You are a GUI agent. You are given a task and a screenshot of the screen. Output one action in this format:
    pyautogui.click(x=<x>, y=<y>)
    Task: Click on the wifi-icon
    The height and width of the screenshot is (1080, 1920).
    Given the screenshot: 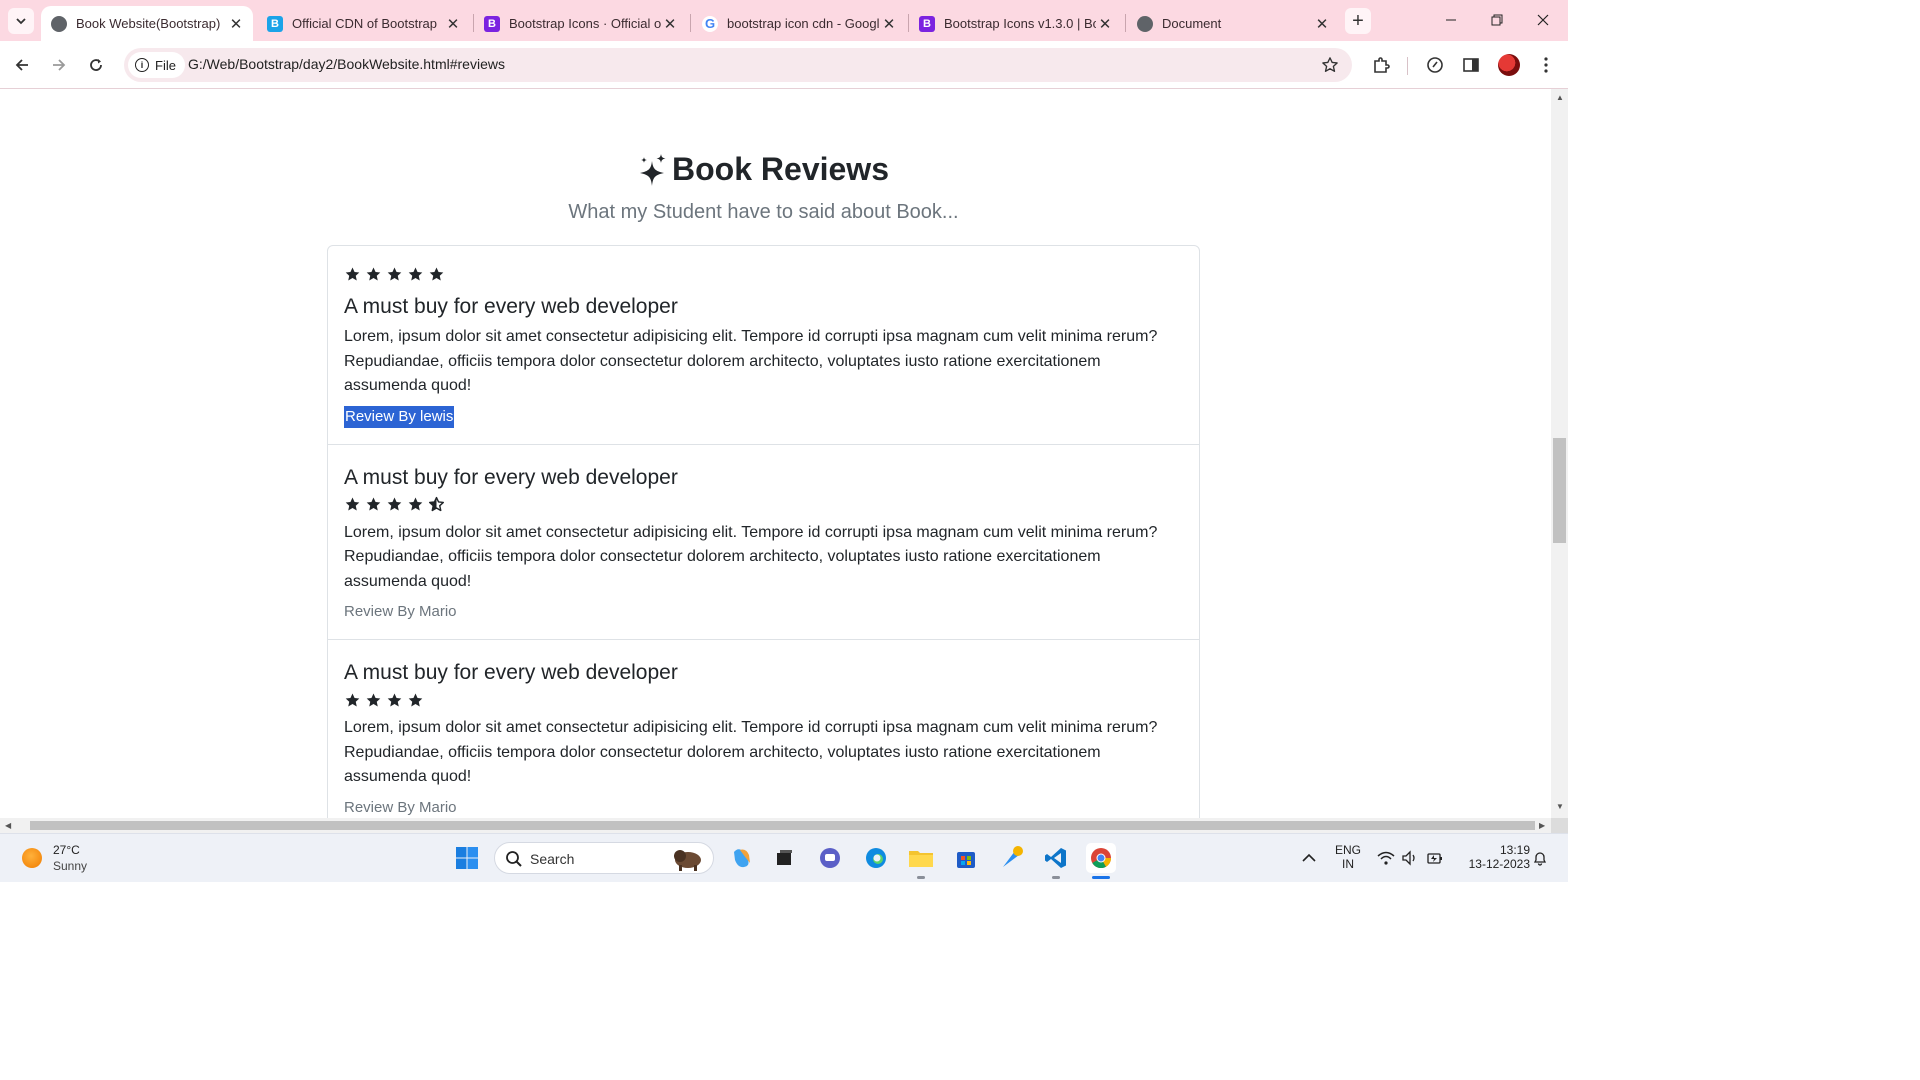 What is the action you would take?
    pyautogui.click(x=1386, y=858)
    